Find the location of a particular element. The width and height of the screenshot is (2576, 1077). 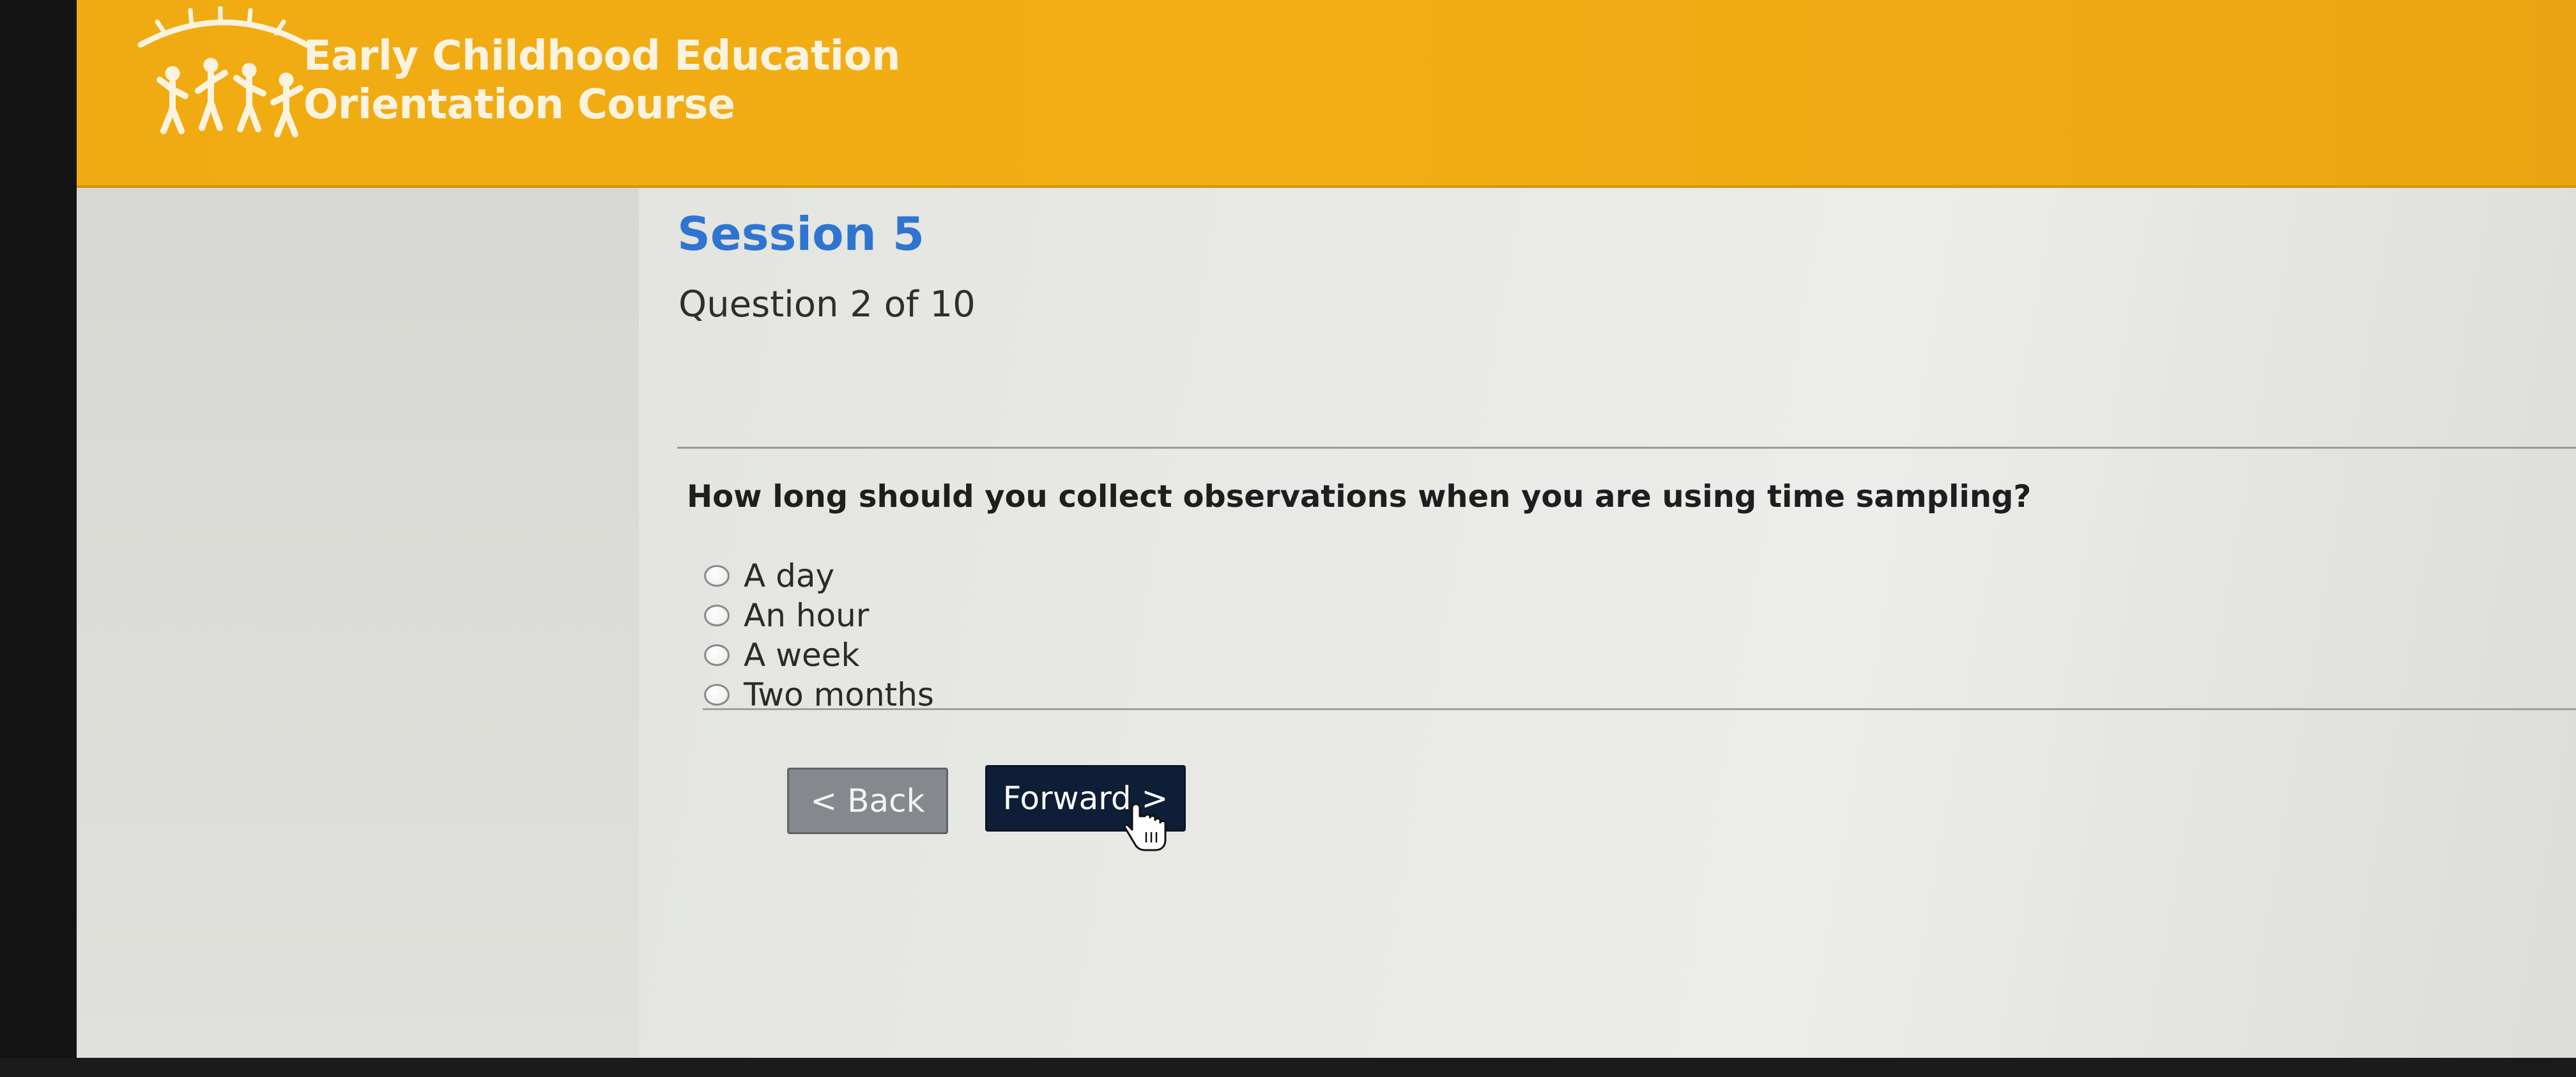

course-title-line1: Early Childhood Education is located at coordinates (602, 57).